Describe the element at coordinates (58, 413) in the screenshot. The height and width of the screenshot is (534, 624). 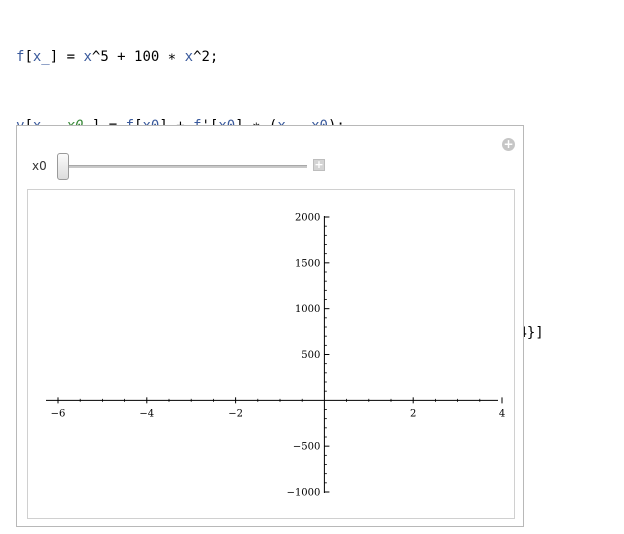
I see `x-tick-label: −6` at that location.